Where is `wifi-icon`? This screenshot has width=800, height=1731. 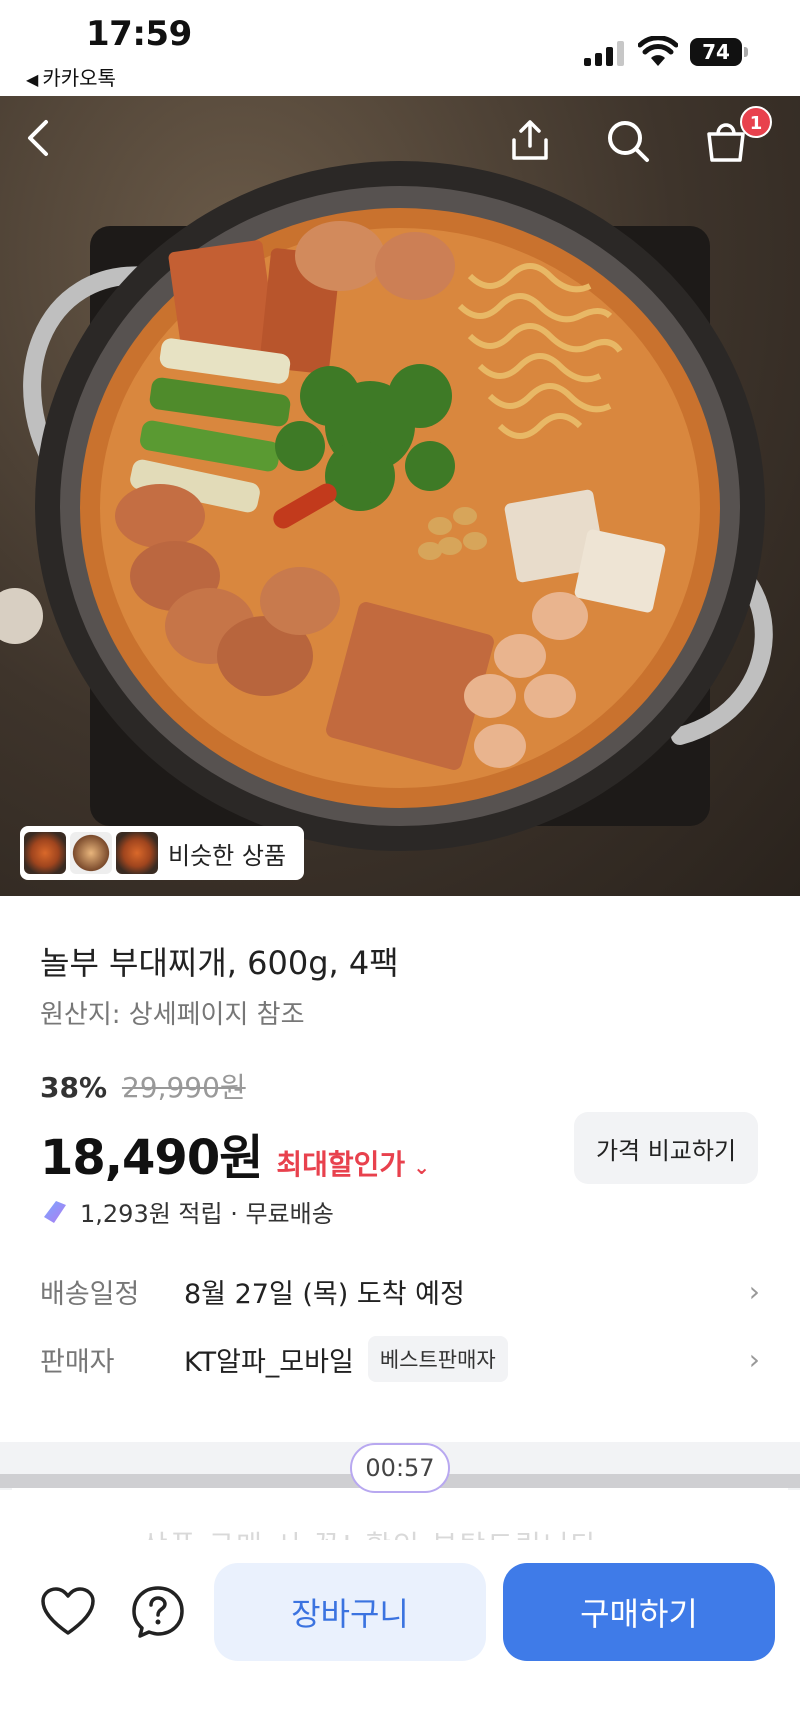 wifi-icon is located at coordinates (658, 51).